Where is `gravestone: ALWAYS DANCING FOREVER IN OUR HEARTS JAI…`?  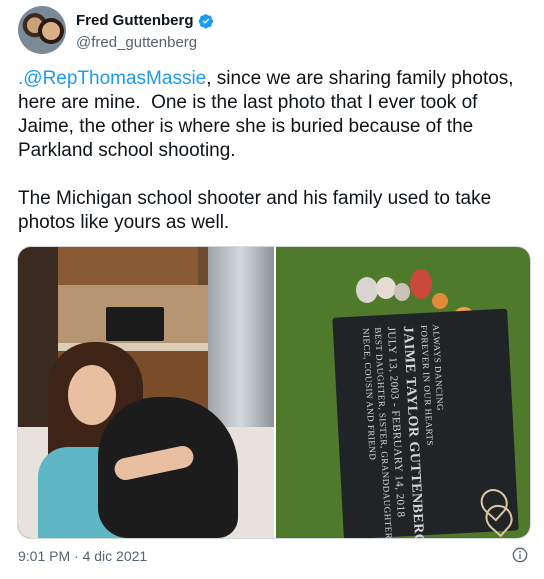 gravestone: ALWAYS DANCING FOREVER IN OUR HEARTS JAI… is located at coordinates (425, 423).